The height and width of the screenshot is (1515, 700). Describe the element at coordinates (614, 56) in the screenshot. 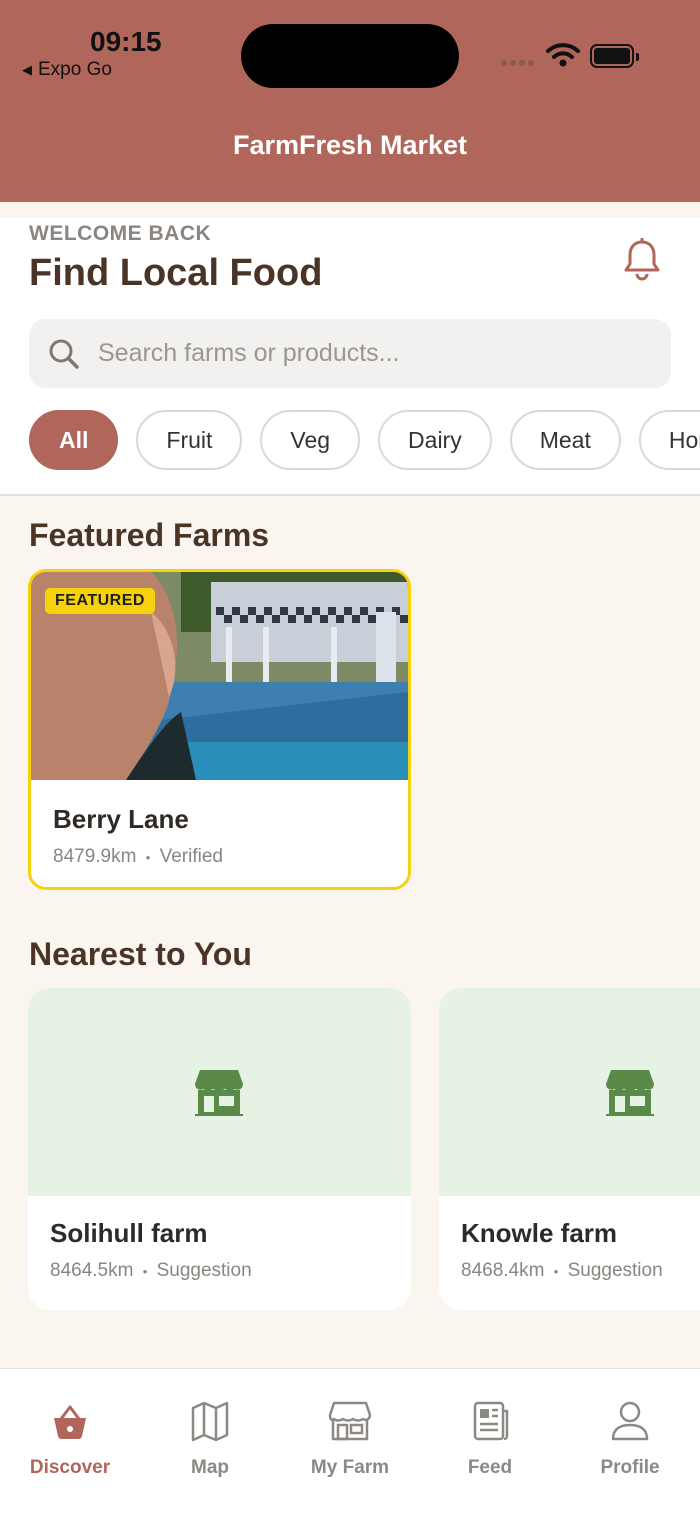

I see `battery-icon` at that location.